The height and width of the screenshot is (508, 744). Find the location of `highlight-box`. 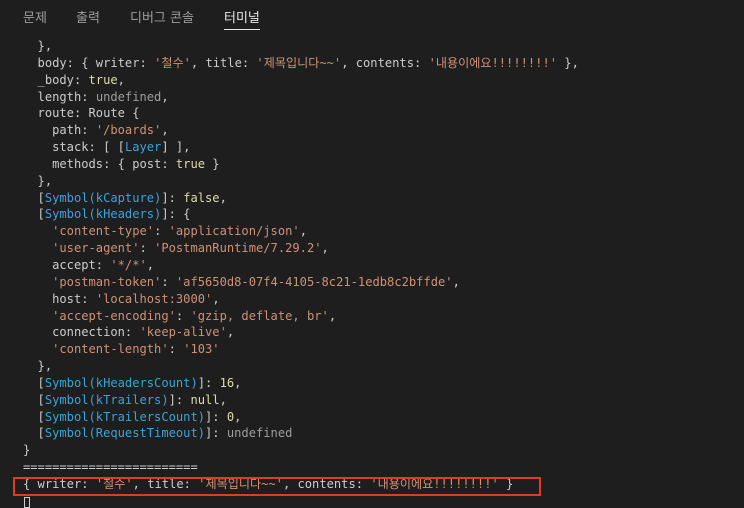

highlight-box is located at coordinates (277, 486).